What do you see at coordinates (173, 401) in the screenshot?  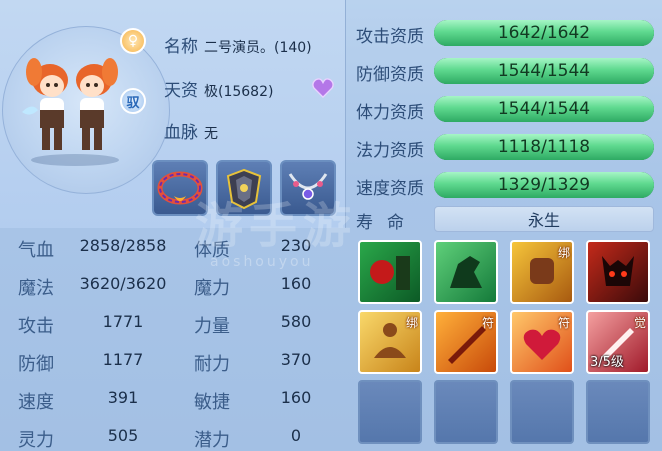 I see `stat-row: 速度 391 敏捷 160` at bounding box center [173, 401].